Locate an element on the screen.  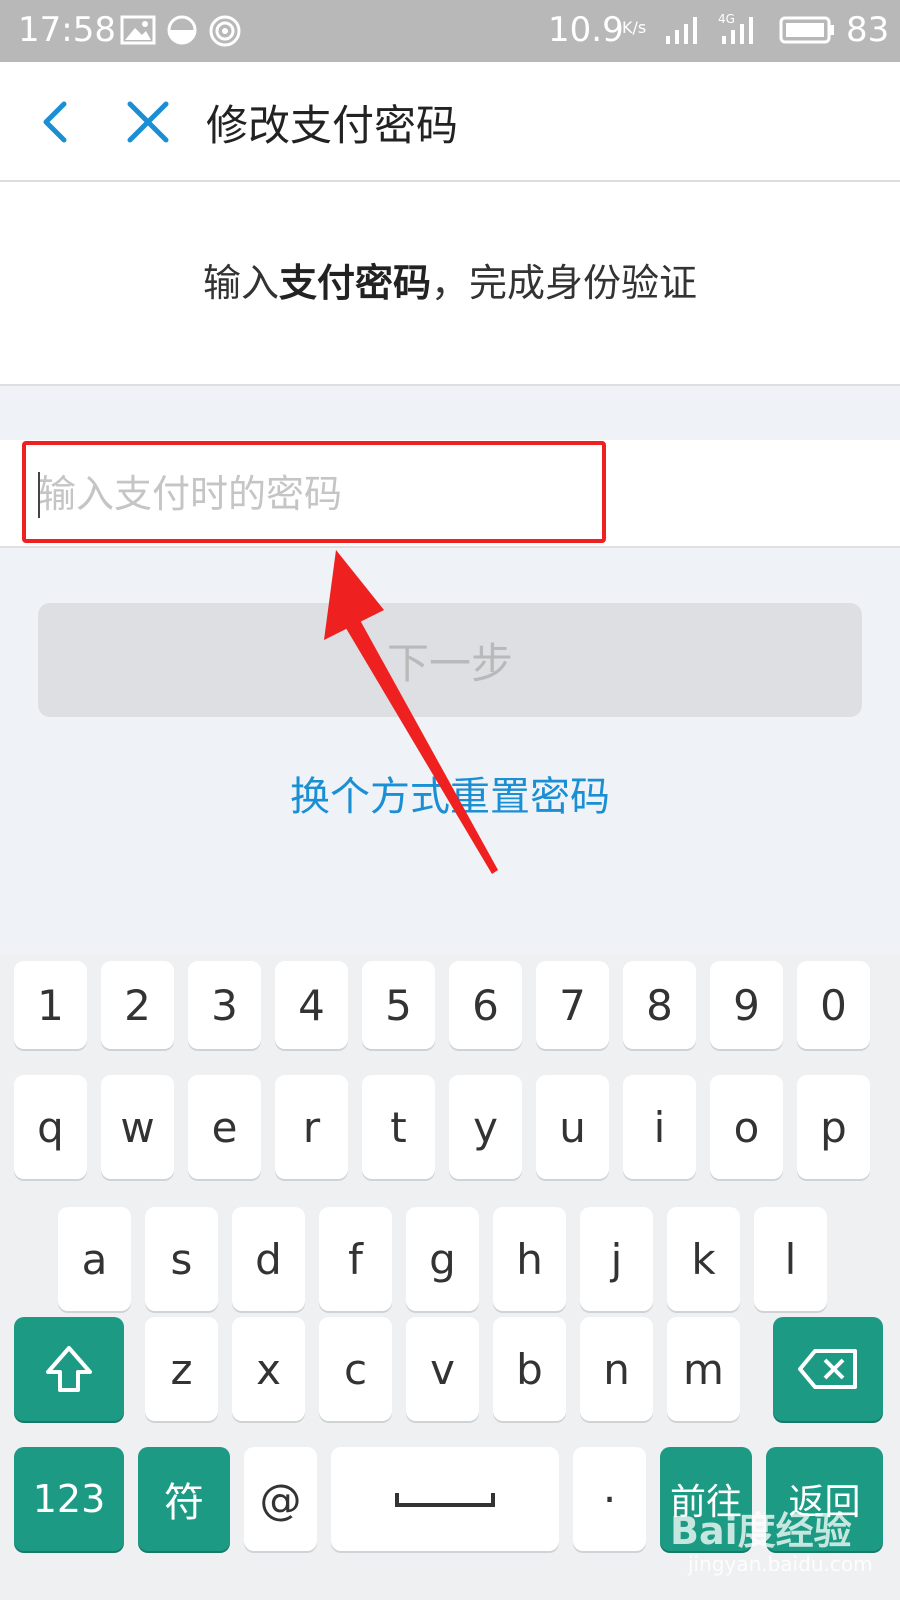
space-bar-icon is located at coordinates (445, 1500).